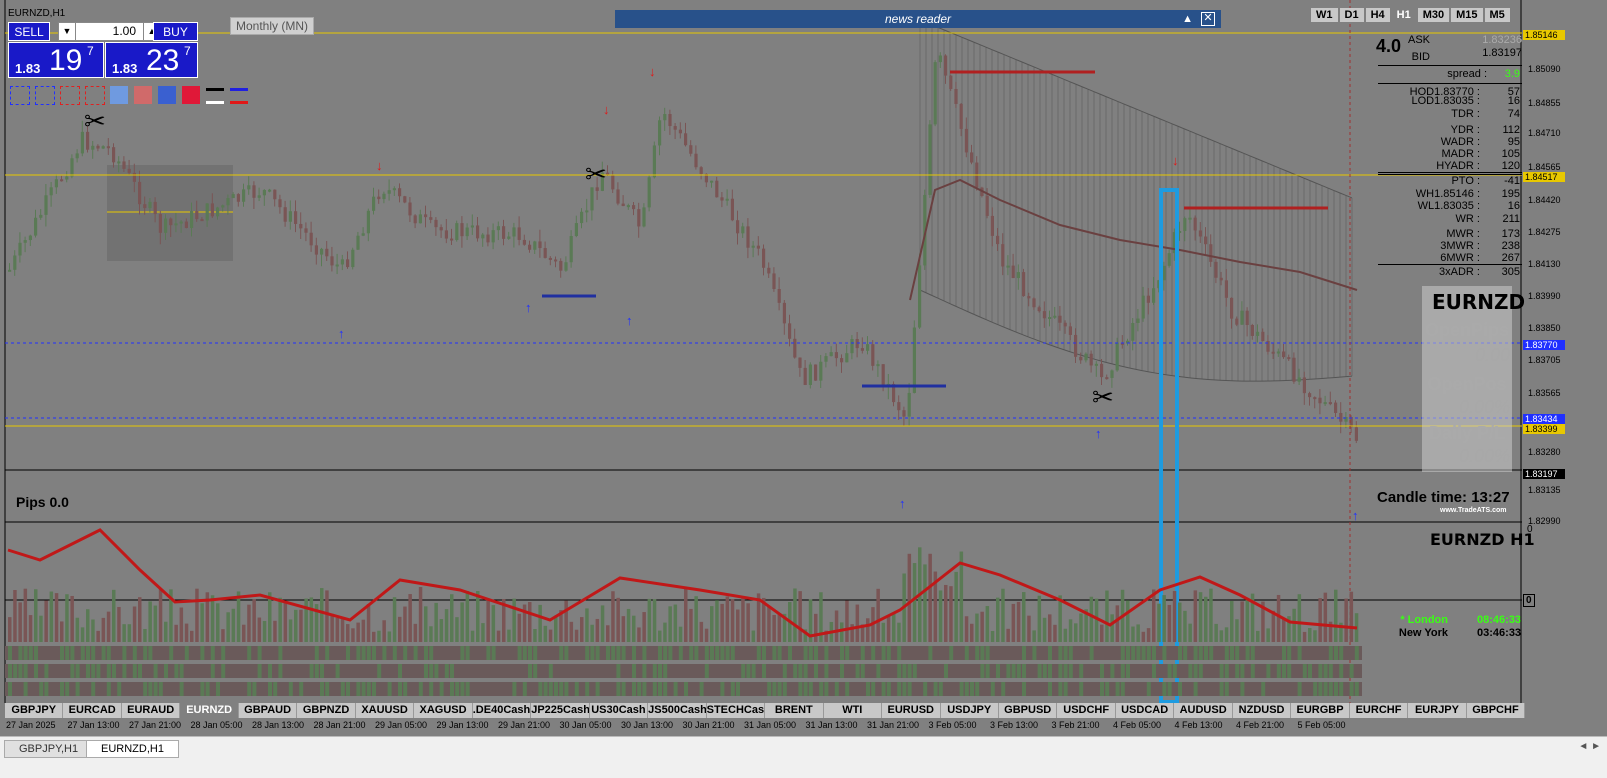 The height and width of the screenshot is (778, 1607). I want to click on close-icon: ✕, so click(1208, 19).